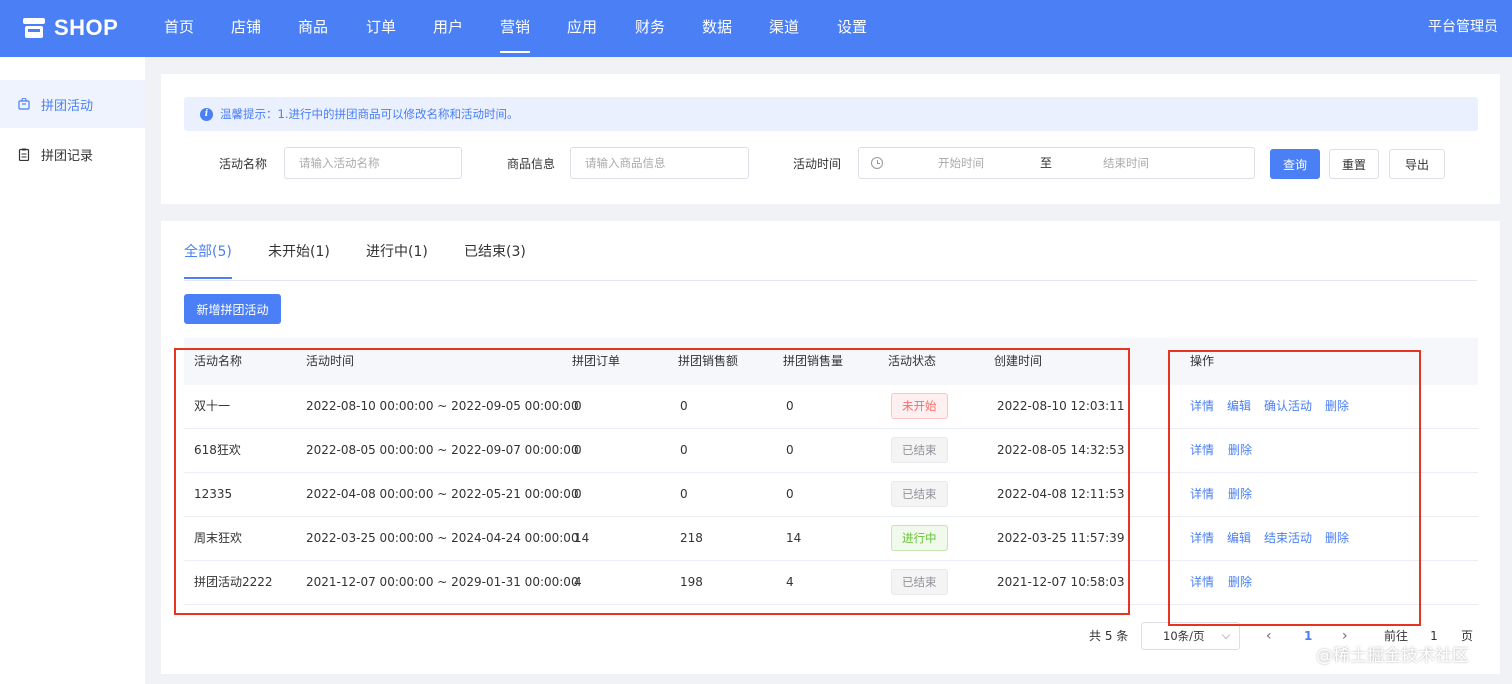  Describe the element at coordinates (34, 28) in the screenshot. I see `shop-store-icon` at that location.